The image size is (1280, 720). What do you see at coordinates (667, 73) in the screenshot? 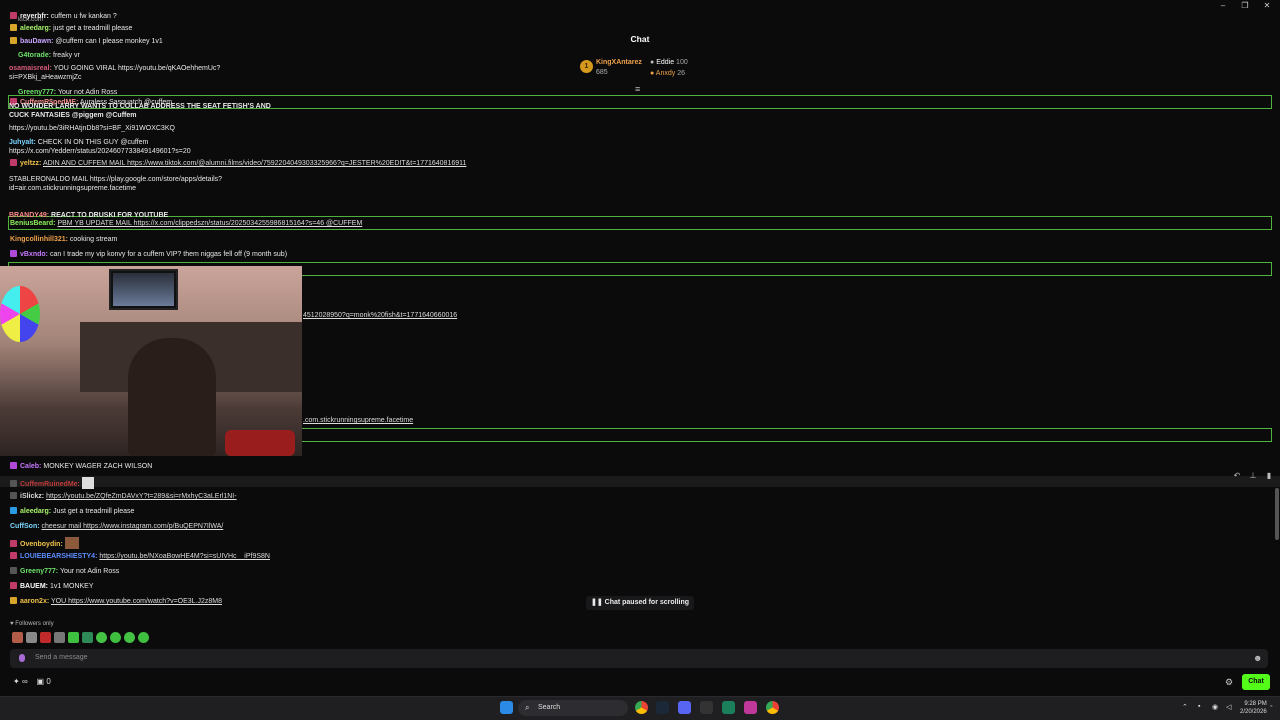
I see `gifter-row: ● Anxdy 26` at bounding box center [667, 73].